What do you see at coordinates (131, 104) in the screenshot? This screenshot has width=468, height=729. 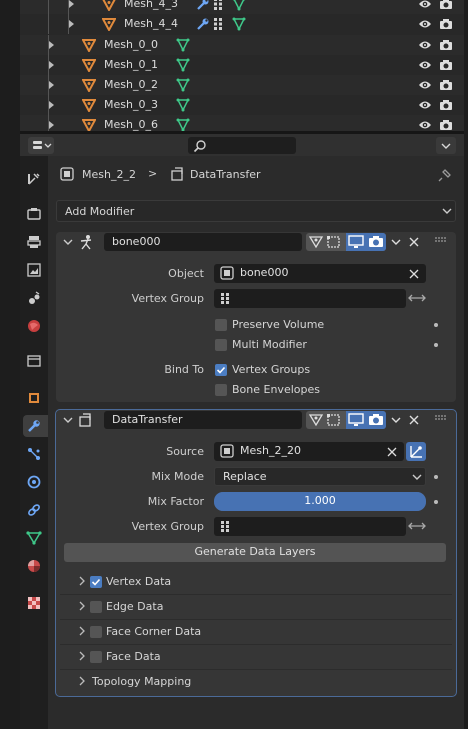 I see `outliner-item-name: Mesh_0_3` at bounding box center [131, 104].